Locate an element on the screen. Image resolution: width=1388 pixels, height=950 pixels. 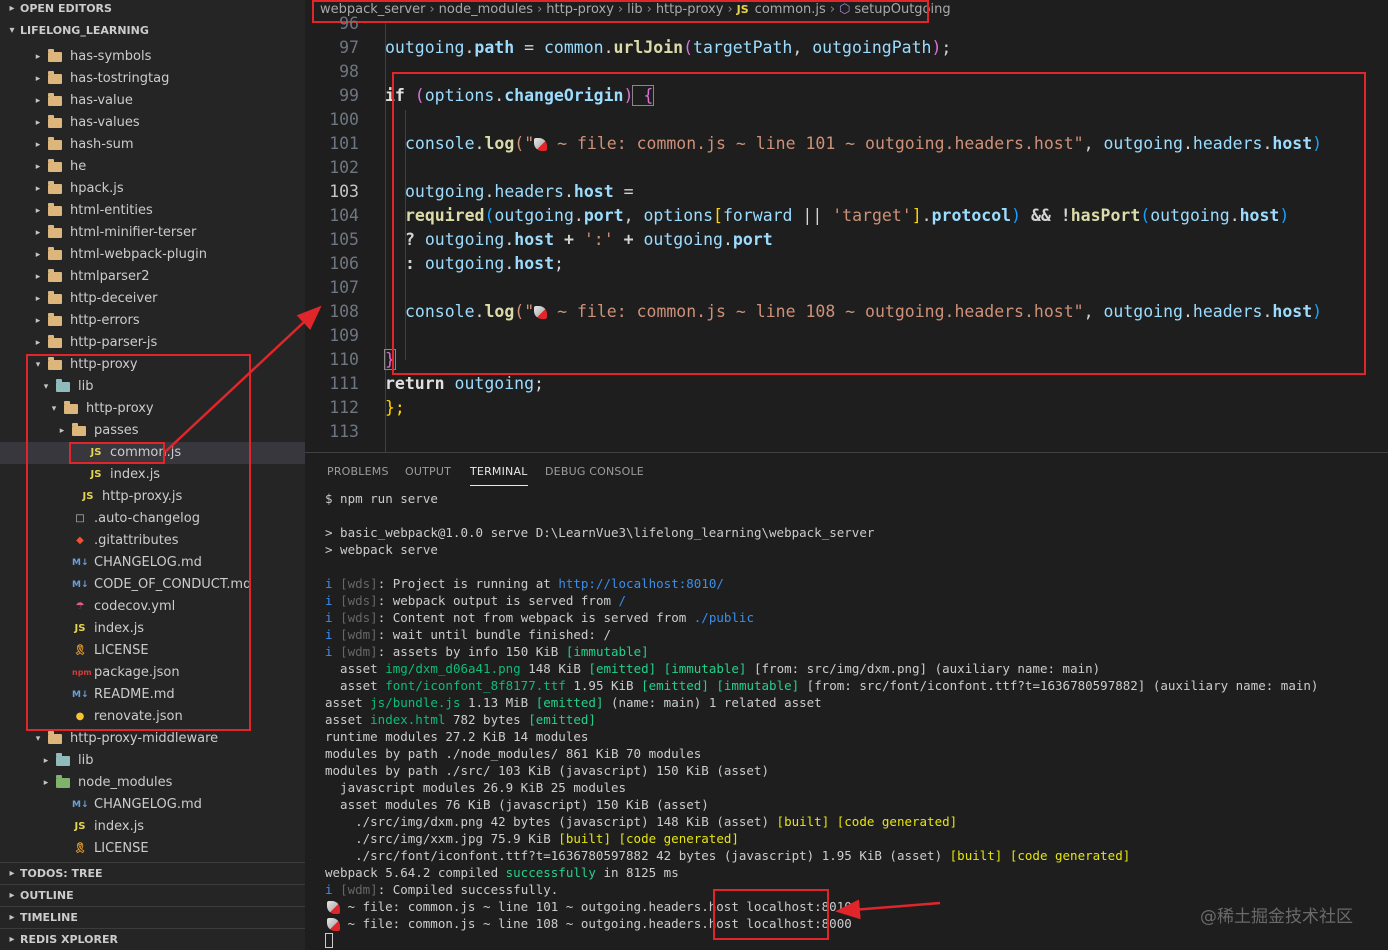
annotation-box-tree is located at coordinates (138, 542).